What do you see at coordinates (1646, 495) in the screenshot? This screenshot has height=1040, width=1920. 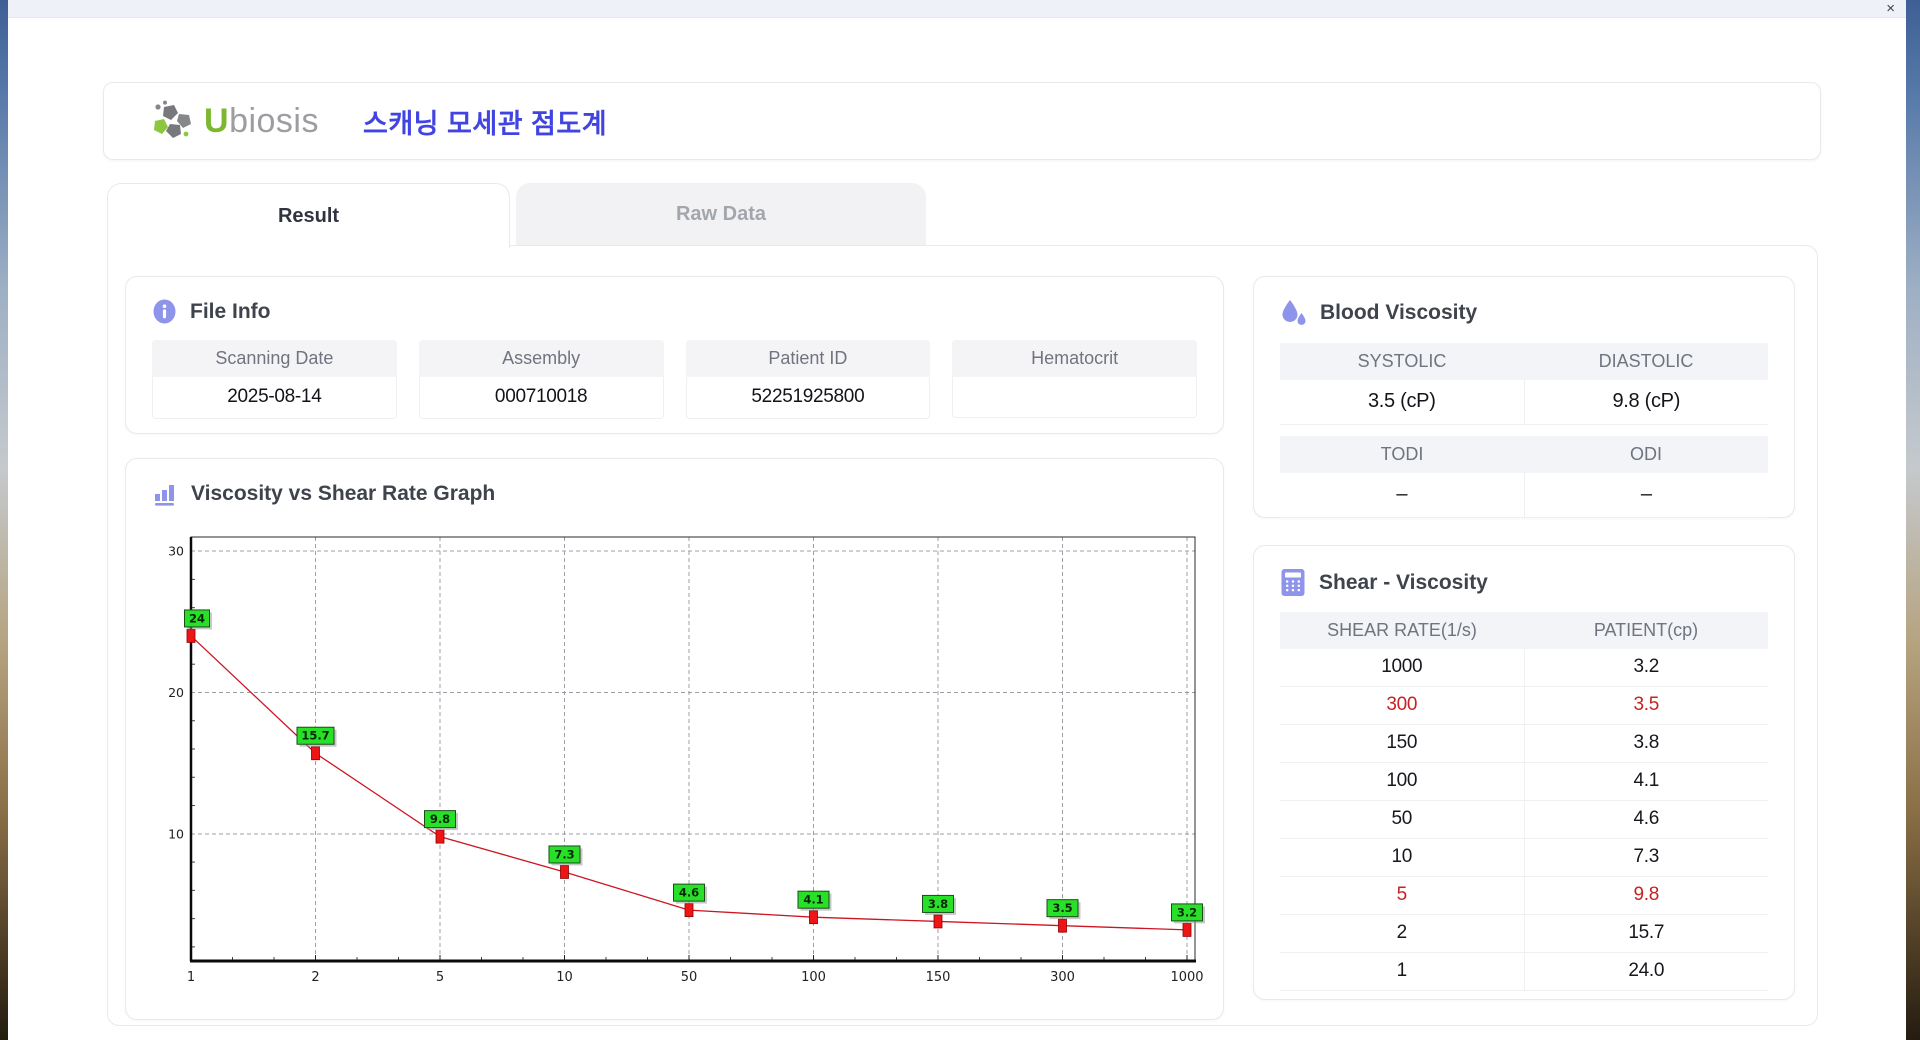 I see `bv-value-odi: –` at bounding box center [1646, 495].